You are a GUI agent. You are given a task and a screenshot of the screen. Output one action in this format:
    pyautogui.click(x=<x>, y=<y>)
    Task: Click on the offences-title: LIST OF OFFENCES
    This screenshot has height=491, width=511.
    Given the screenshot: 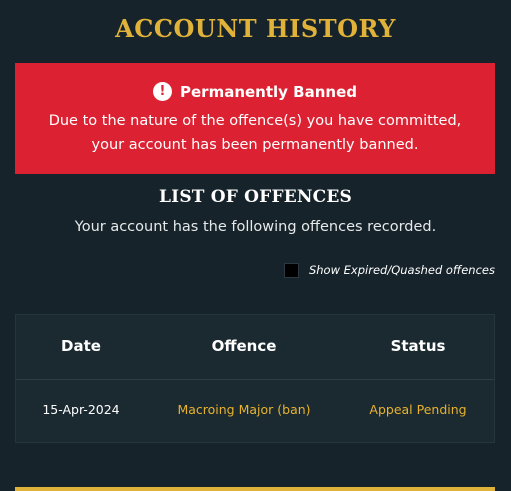 What is the action you would take?
    pyautogui.click(x=255, y=197)
    